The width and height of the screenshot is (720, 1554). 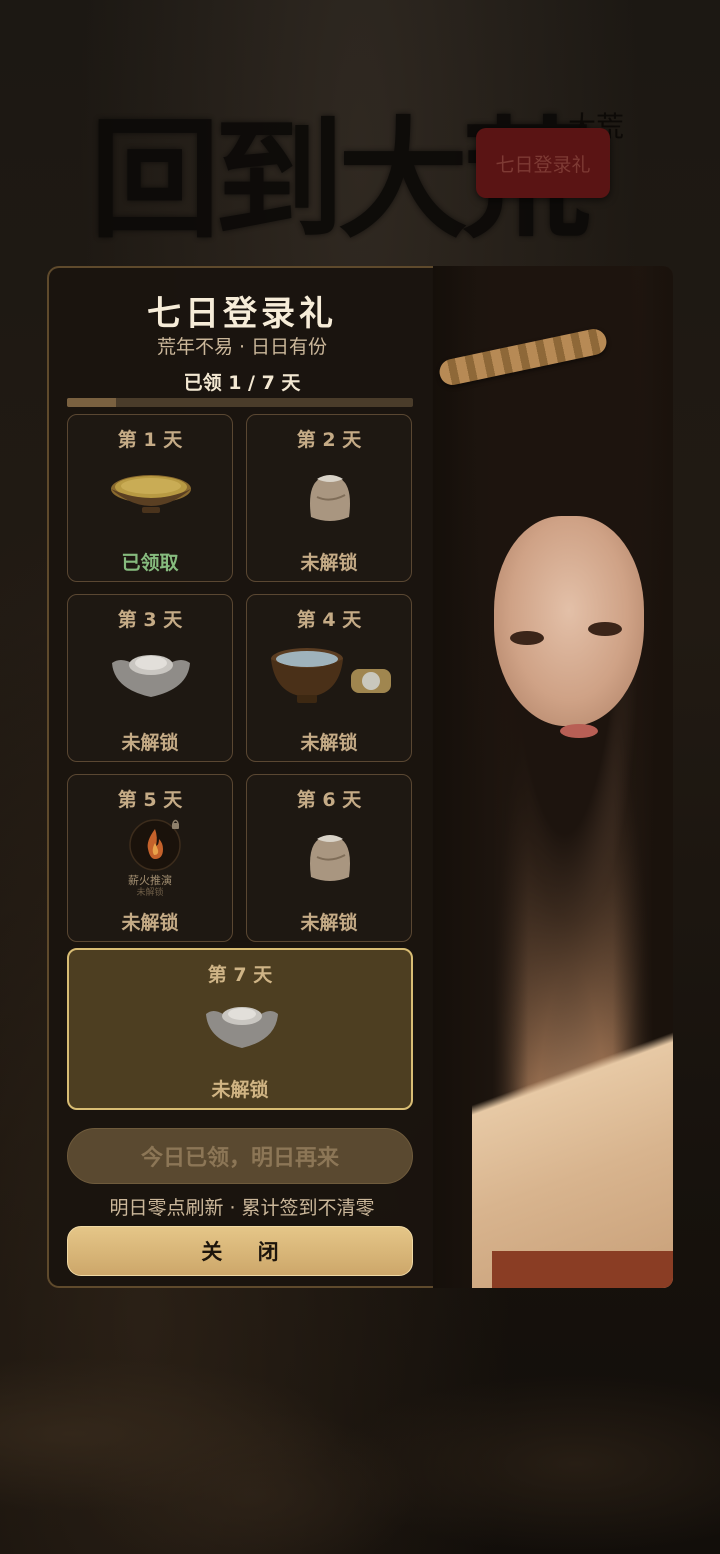 I want to click on portrait-eye-left, so click(x=527, y=638).